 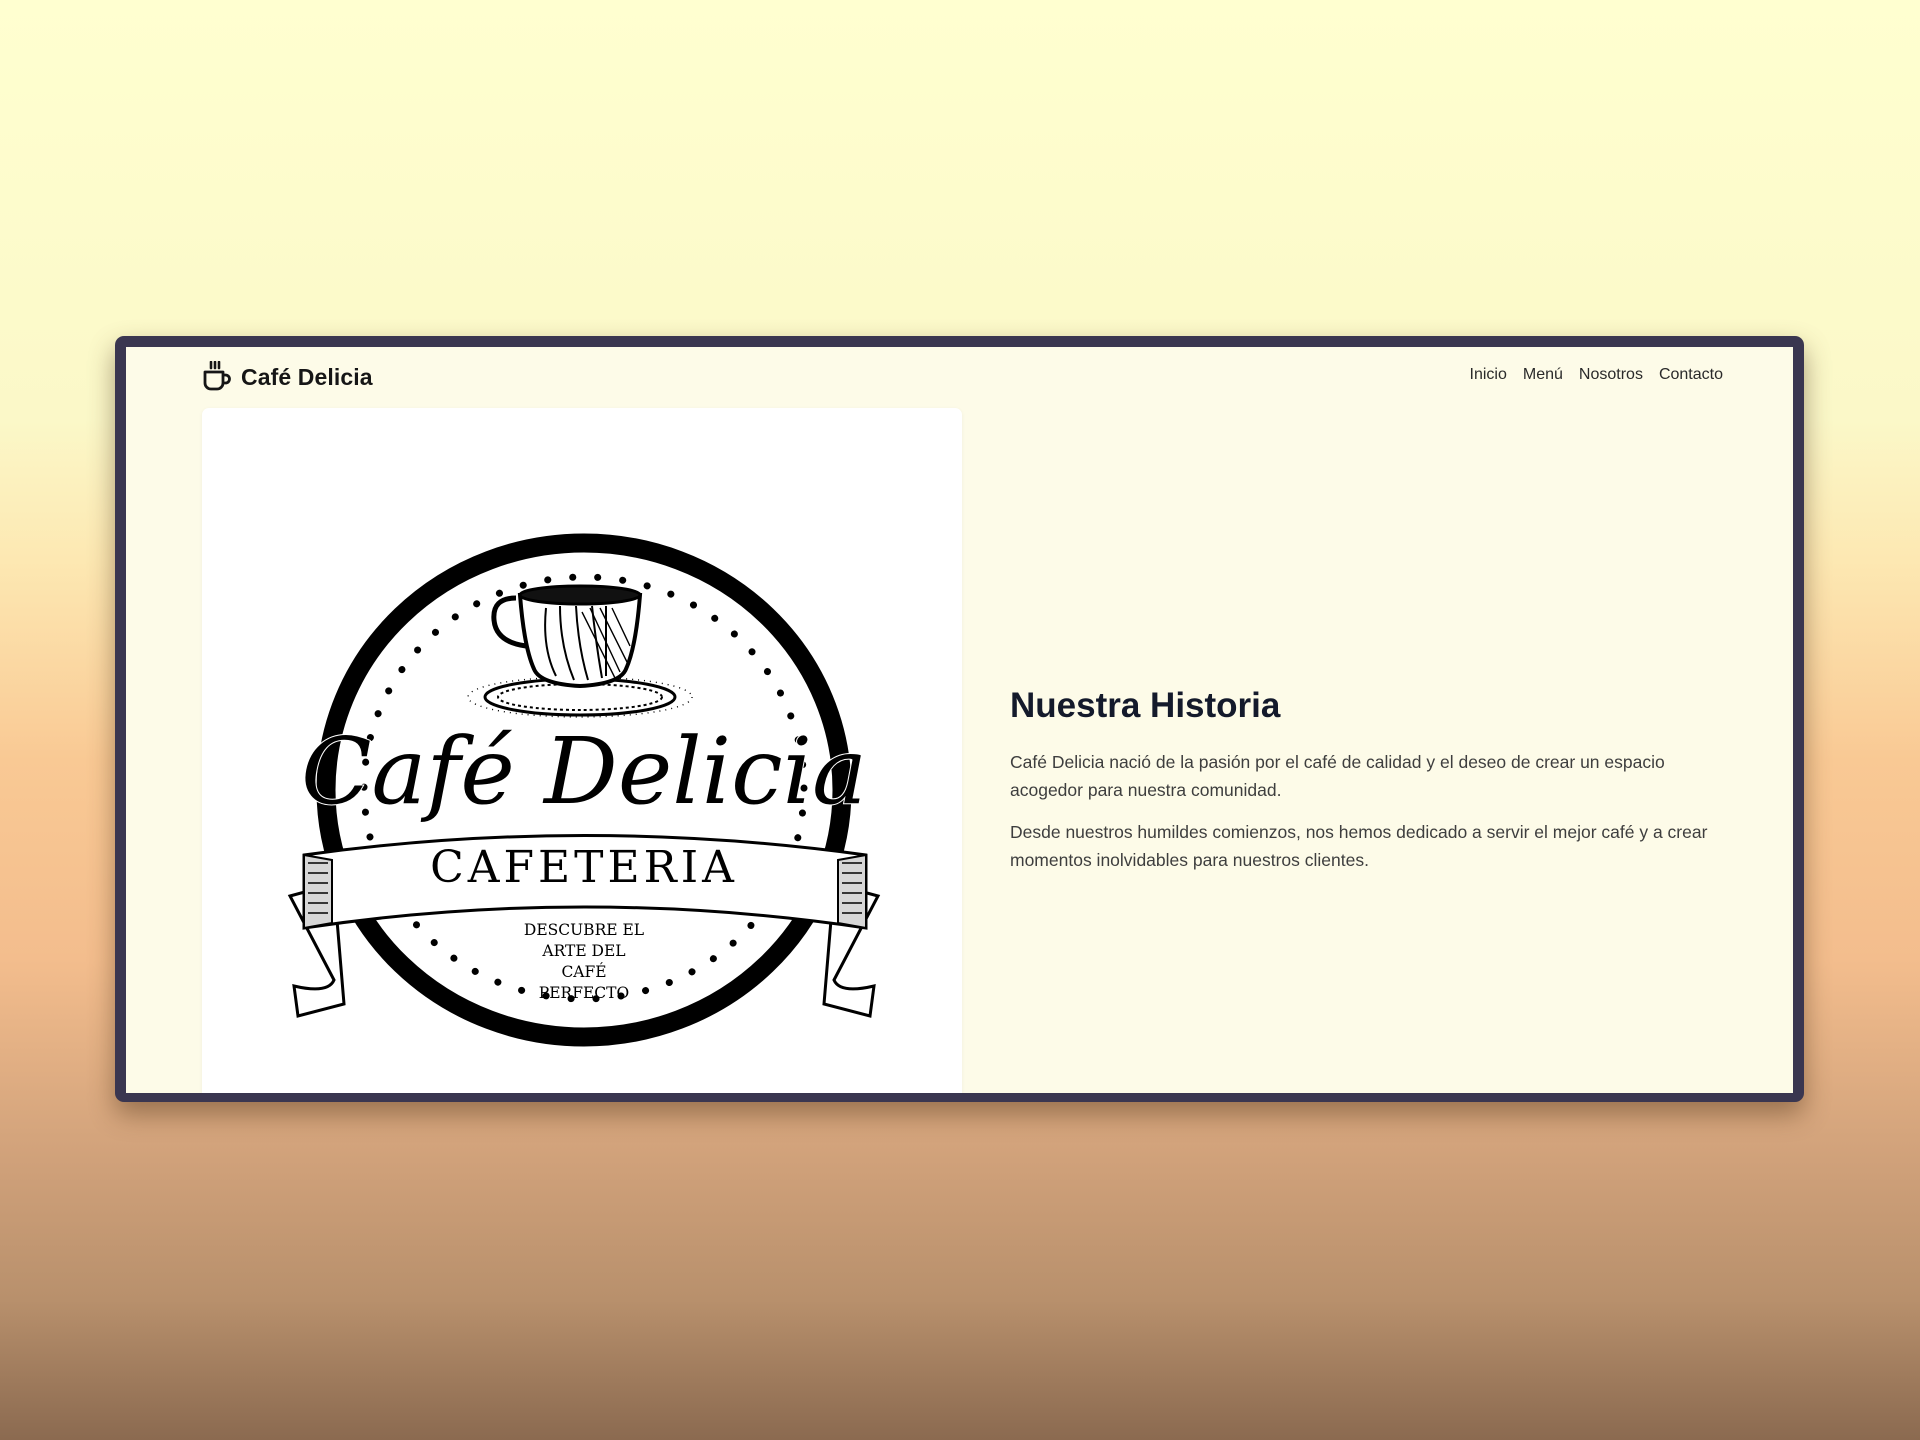 I want to click on logo-banner-text: CAFETERIA, so click(x=584, y=867).